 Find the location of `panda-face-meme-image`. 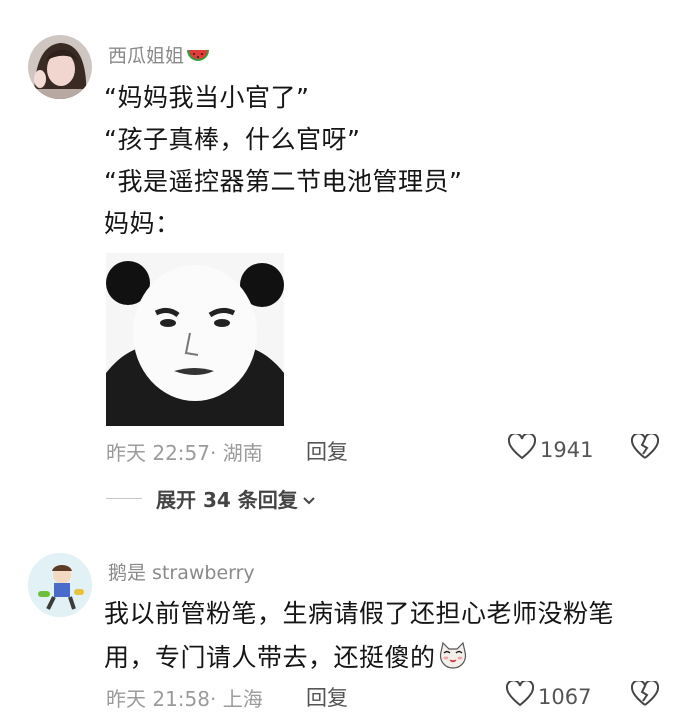

panda-face-meme-image is located at coordinates (195, 339).